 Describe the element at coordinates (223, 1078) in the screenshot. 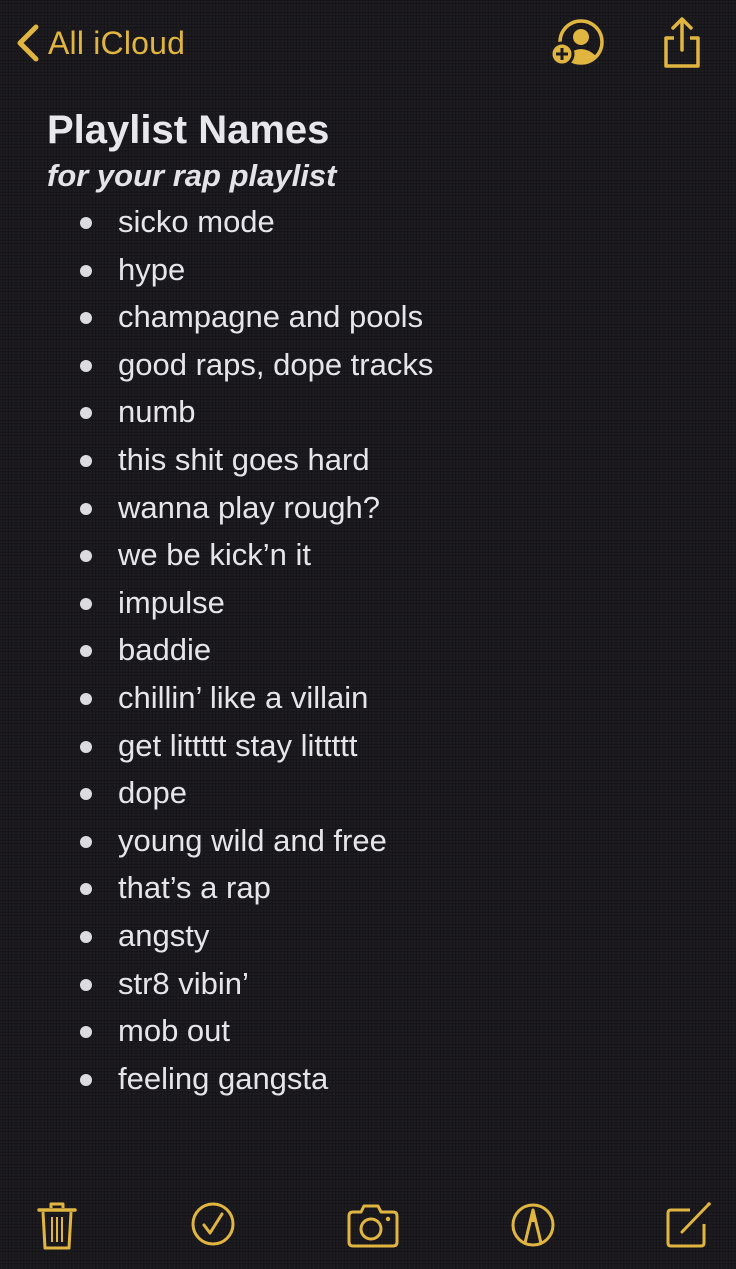

I see `list-item-text: feeling gangsta` at that location.